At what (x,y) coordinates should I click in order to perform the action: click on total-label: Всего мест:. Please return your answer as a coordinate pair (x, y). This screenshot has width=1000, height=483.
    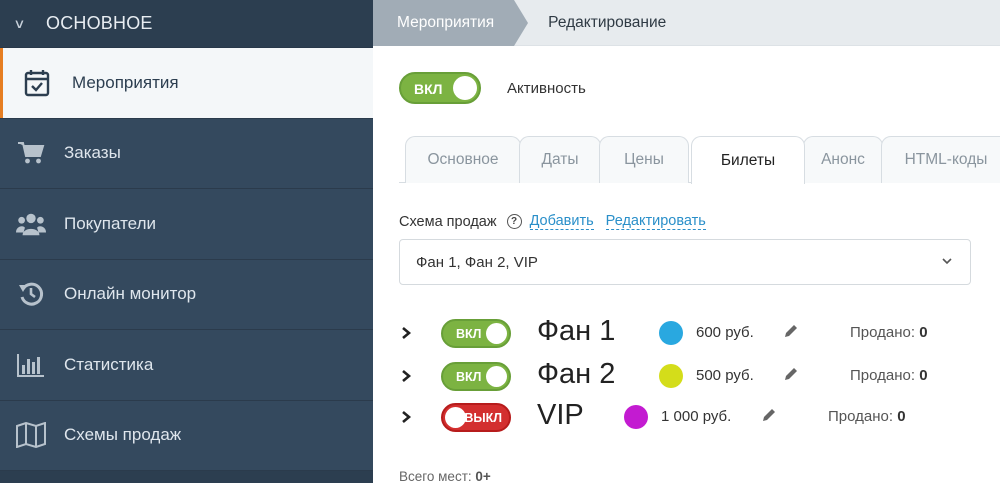
    Looking at the image, I should click on (435, 476).